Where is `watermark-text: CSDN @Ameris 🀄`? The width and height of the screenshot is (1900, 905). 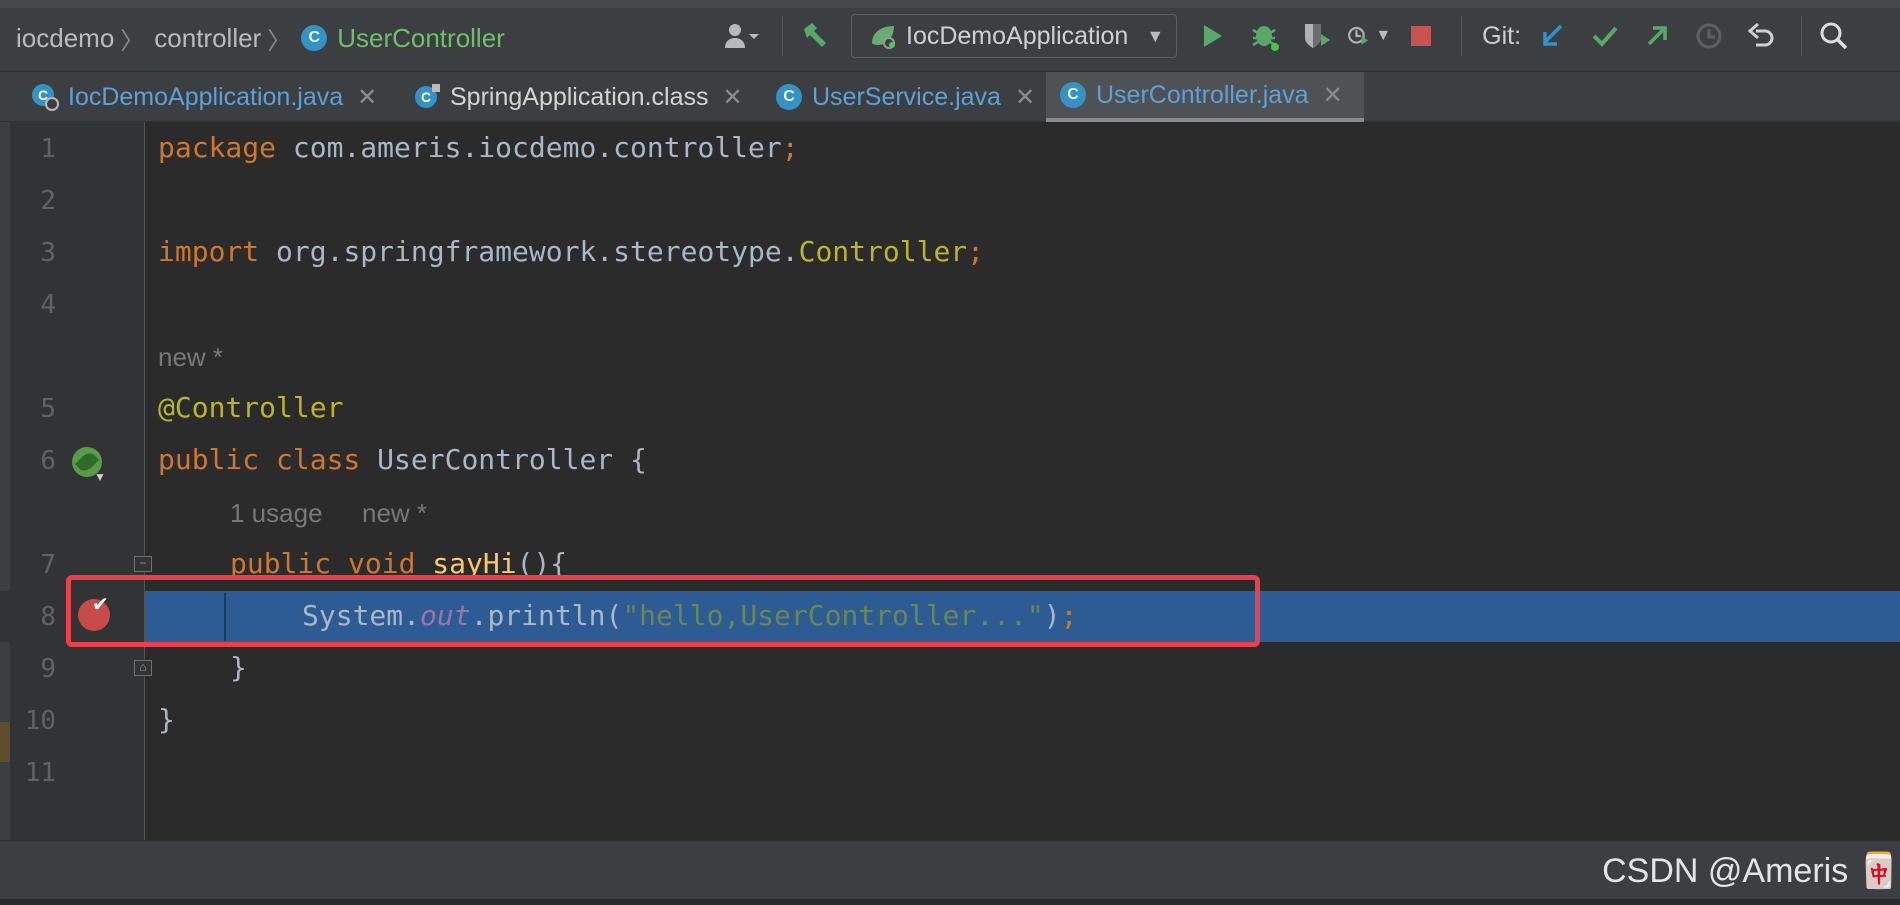 watermark-text: CSDN @Ameris 🀄 is located at coordinates (1751, 871).